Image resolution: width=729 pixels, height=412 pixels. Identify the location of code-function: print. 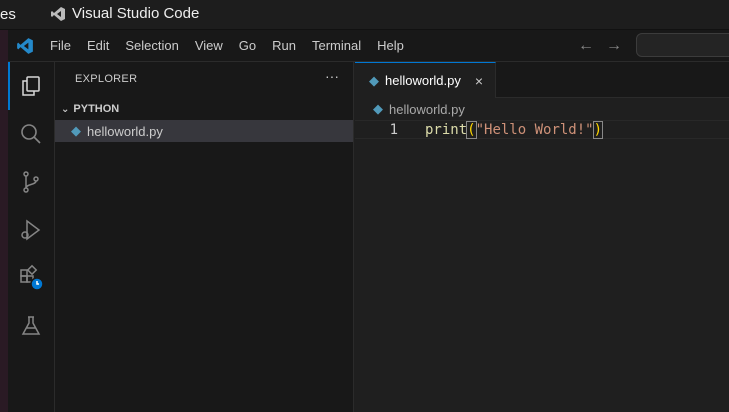
(446, 129).